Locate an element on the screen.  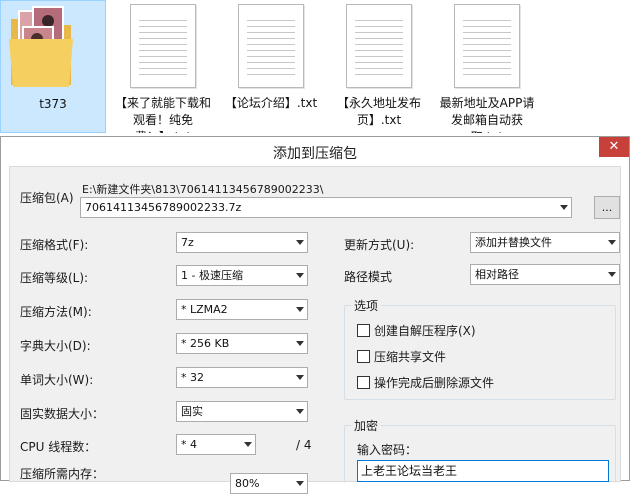
solid-size-select: 固实 is located at coordinates (242, 411).